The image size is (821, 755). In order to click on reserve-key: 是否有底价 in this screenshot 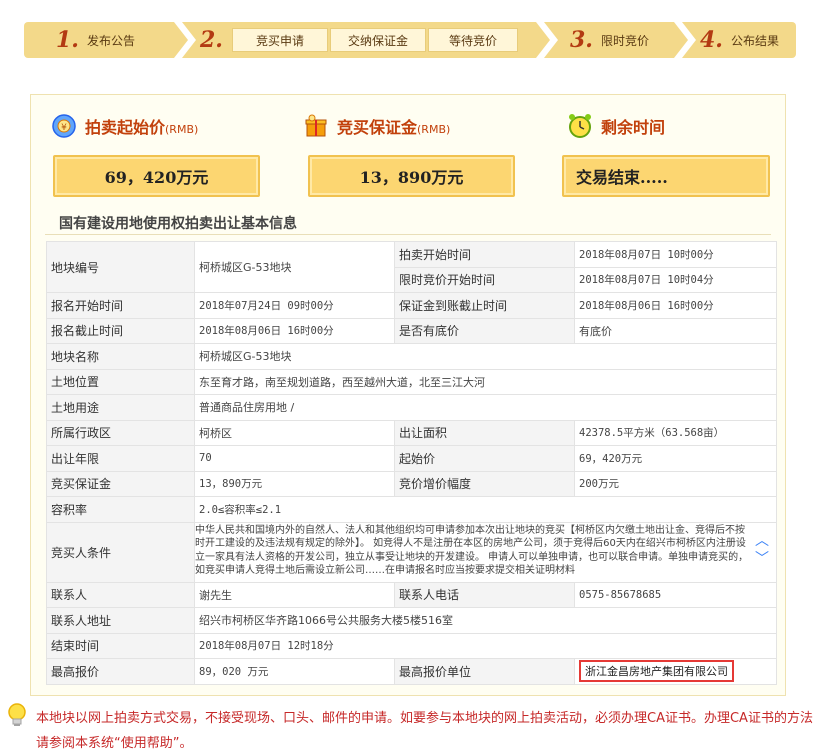, I will do `click(484, 330)`.